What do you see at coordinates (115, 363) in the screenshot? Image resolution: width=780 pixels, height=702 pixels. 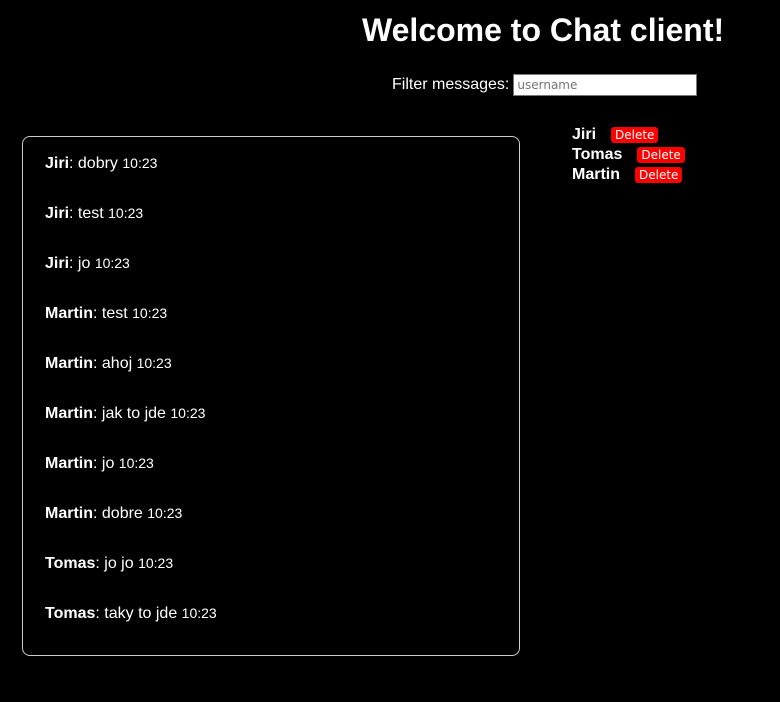 I see `message-text: : ahoj` at bounding box center [115, 363].